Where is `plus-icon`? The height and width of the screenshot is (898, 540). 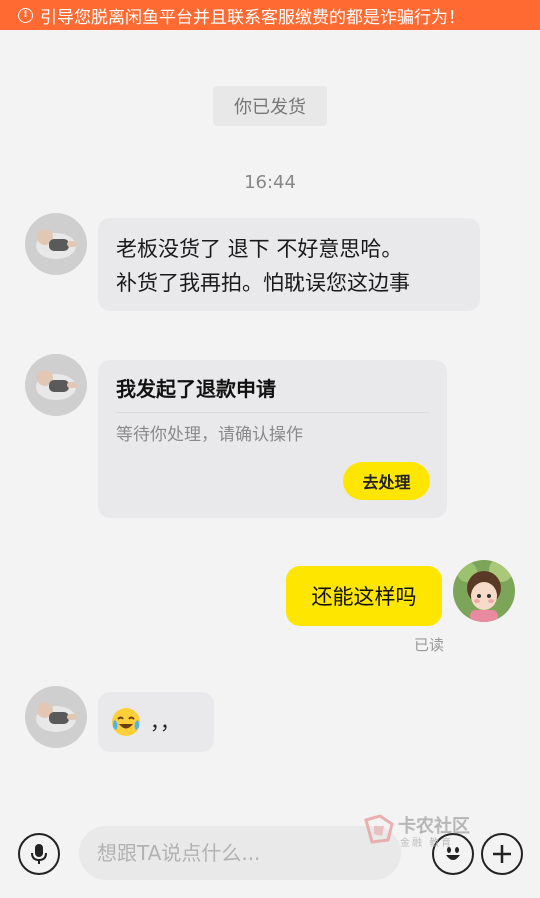 plus-icon is located at coordinates (502, 854).